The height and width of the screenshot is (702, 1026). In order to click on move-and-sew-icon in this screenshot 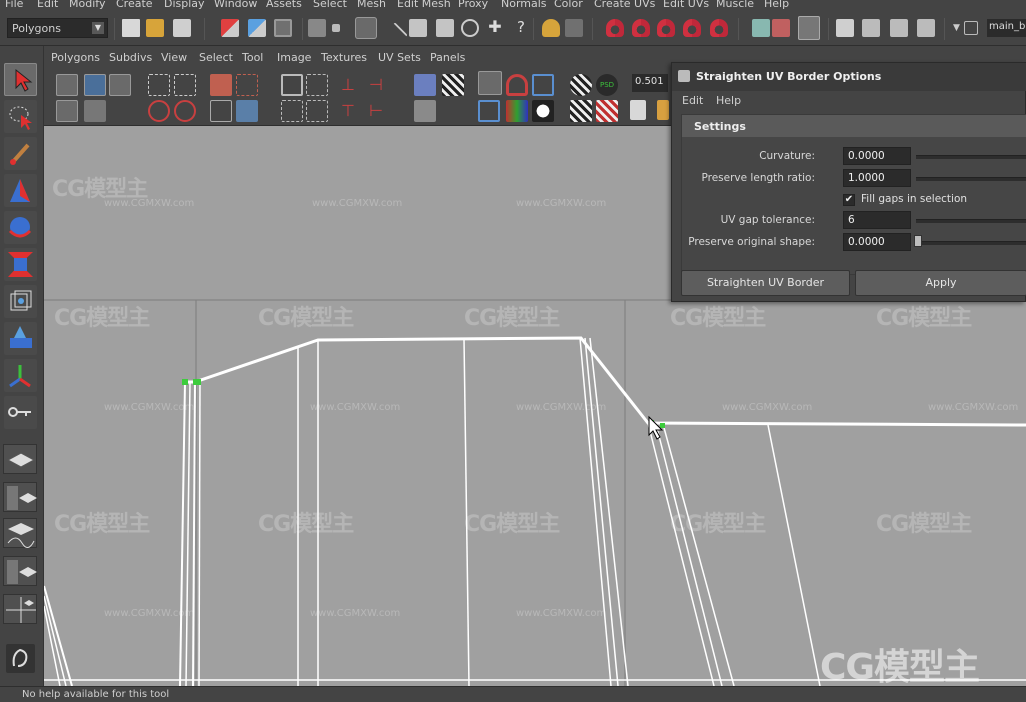, I will do `click(247, 111)`.